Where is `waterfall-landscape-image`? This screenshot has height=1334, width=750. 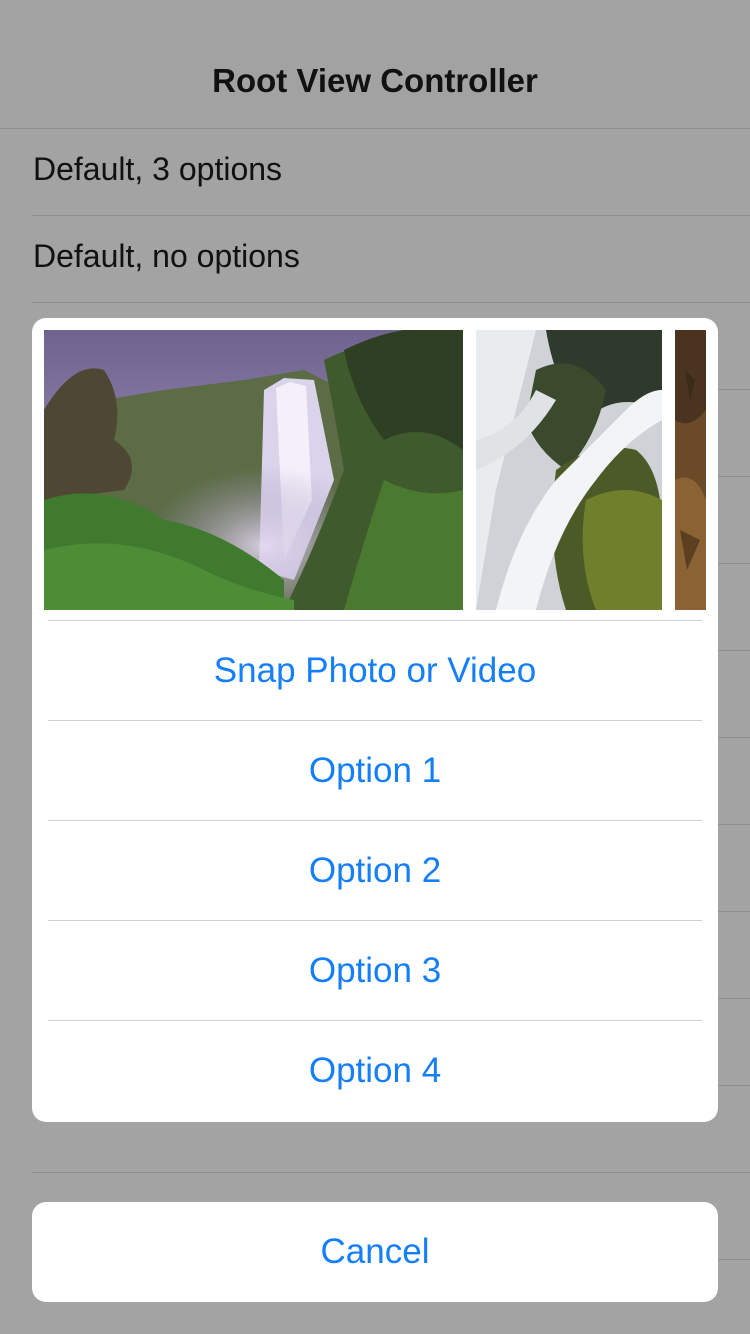
waterfall-landscape-image is located at coordinates (253, 470).